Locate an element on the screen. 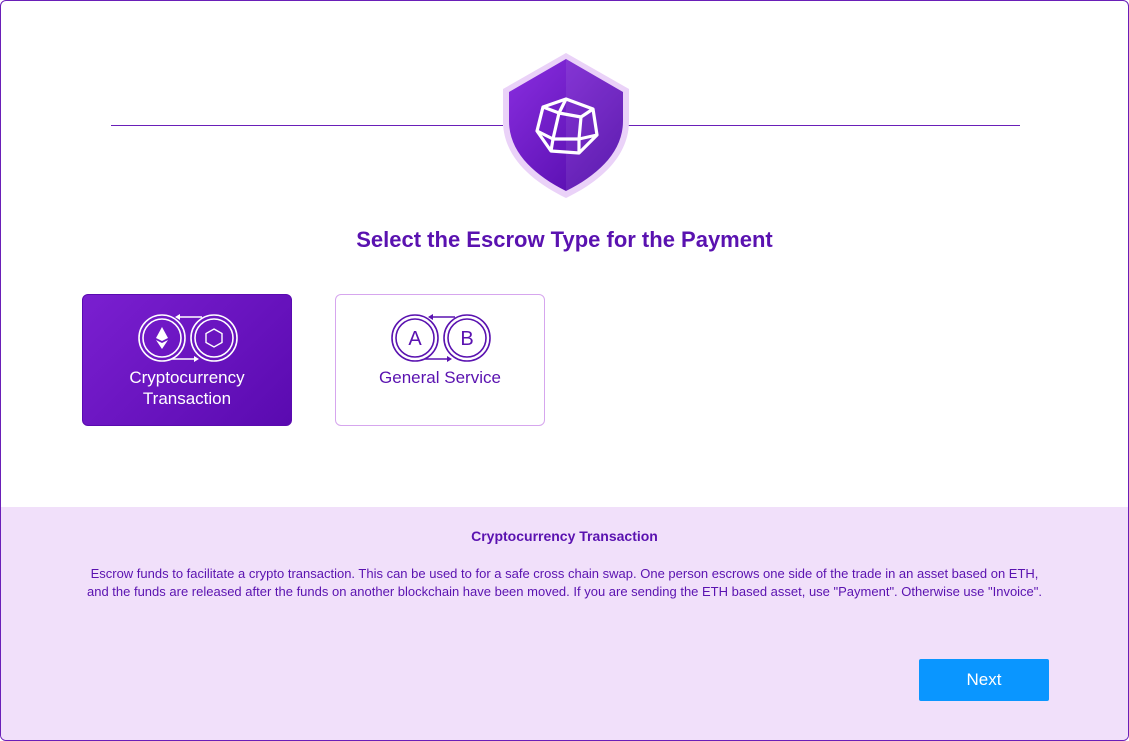 The image size is (1129, 741). option-general-service: A B General Service is located at coordinates (440, 360).